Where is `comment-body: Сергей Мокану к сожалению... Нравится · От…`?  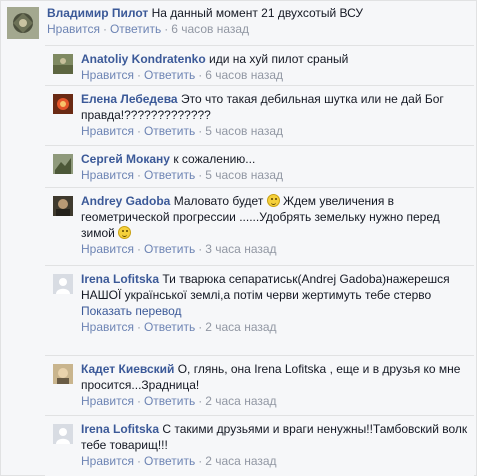
comment-body: Сергей Мокану к сожалению... Нравится · От… is located at coordinates (274, 167).